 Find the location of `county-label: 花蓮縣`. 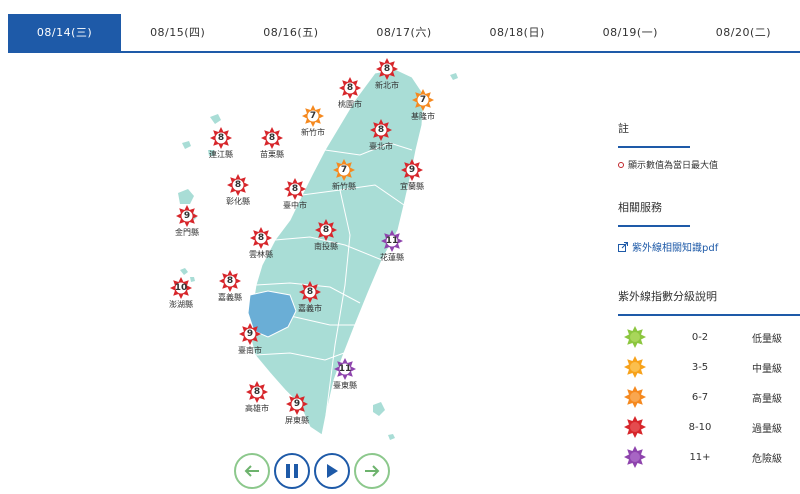

county-label: 花蓮縣 is located at coordinates (392, 257).